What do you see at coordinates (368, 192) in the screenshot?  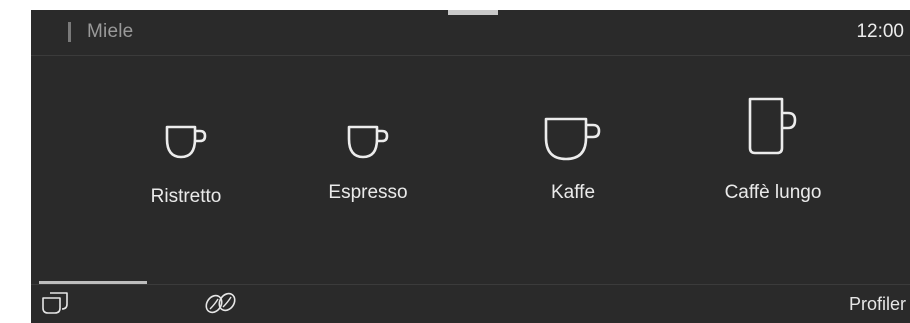 I see `beverage-label: Espresso` at bounding box center [368, 192].